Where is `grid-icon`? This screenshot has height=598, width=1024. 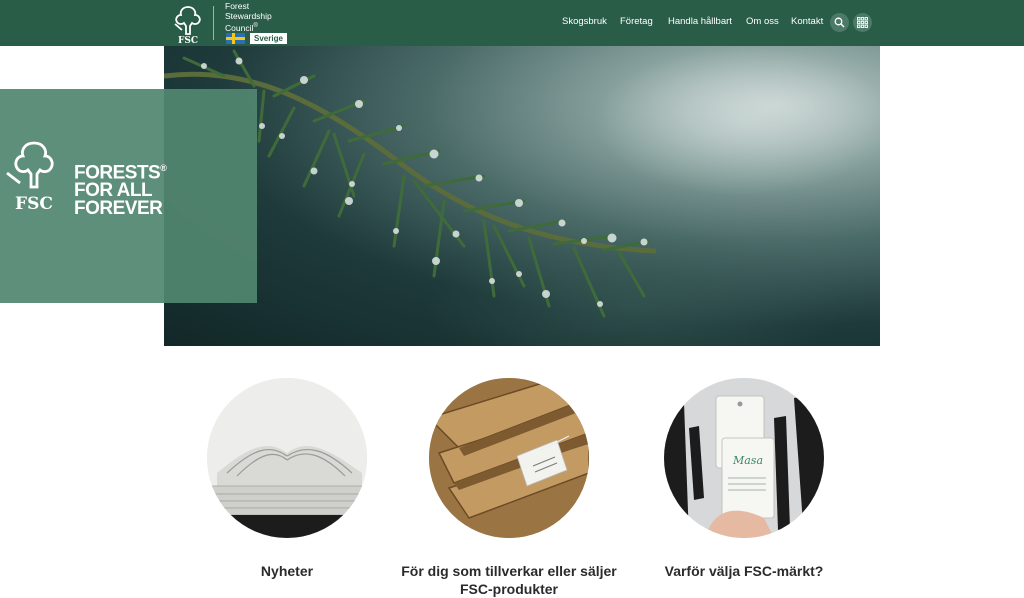 grid-icon is located at coordinates (862, 22).